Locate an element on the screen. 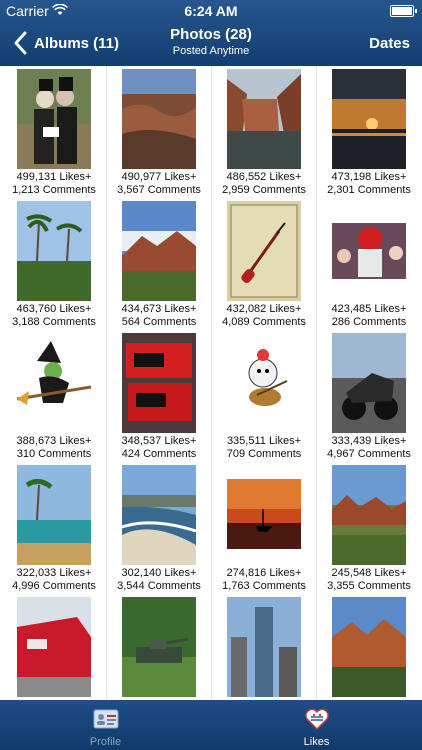 Image resolution: width=422 pixels, height=750 pixels. comments-count: 424 Comments is located at coordinates (159, 454).